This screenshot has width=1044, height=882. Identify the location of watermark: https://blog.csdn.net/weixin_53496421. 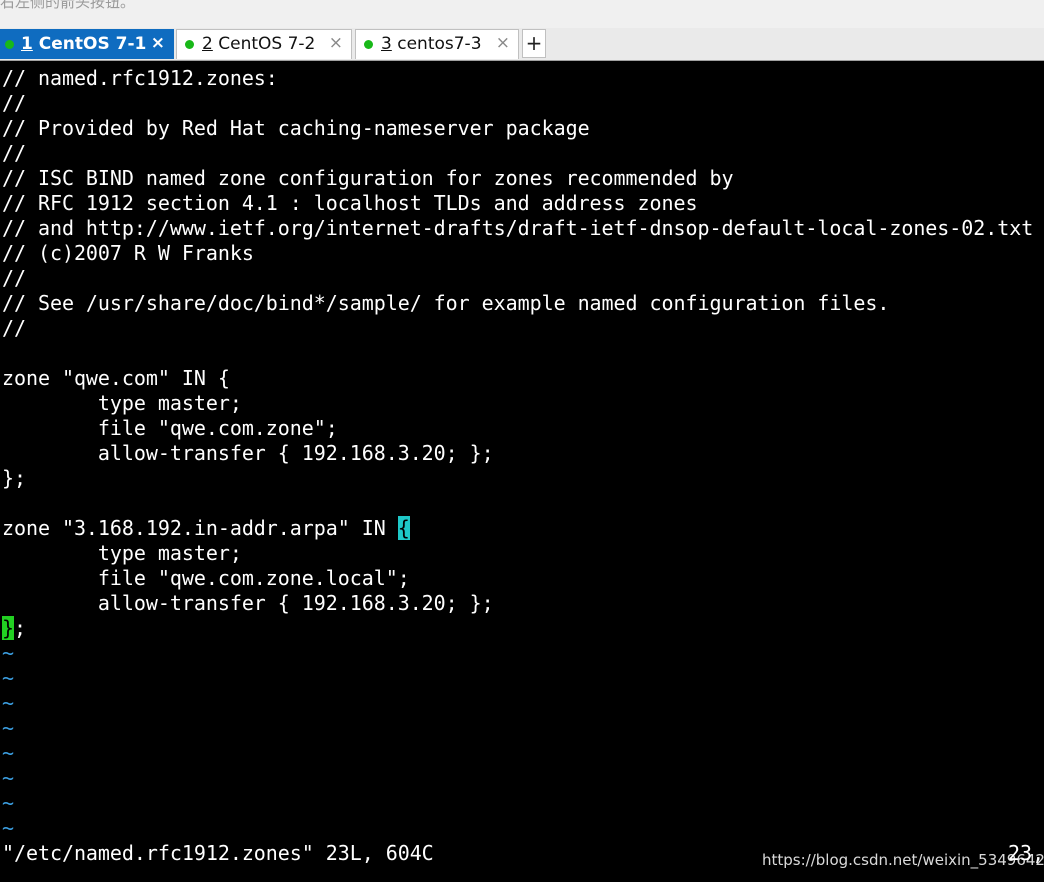
(903, 860).